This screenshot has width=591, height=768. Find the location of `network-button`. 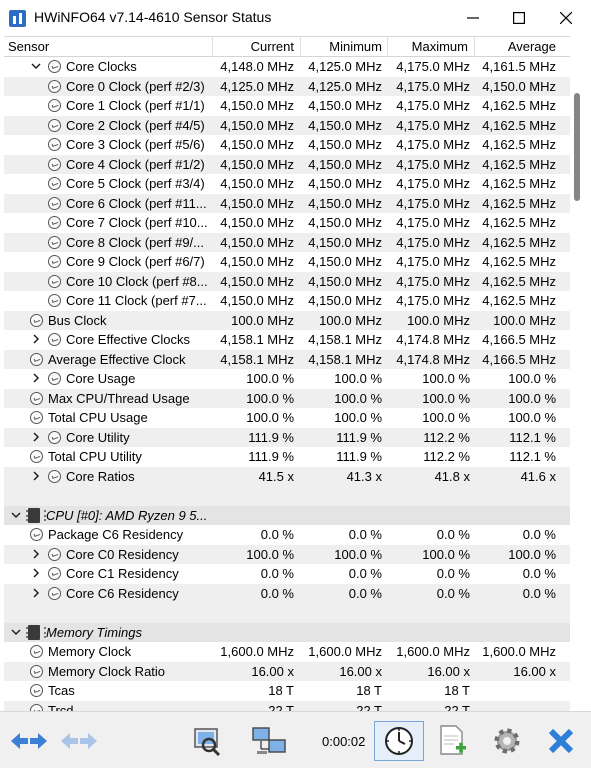

network-button is located at coordinates (269, 741).